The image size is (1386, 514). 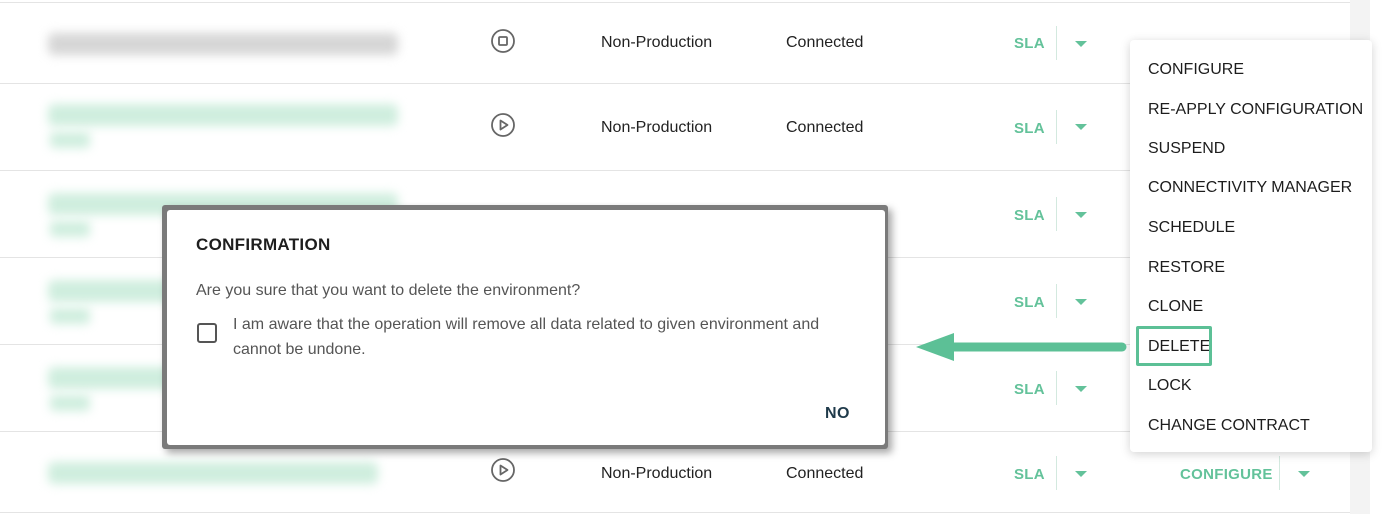 I want to click on dialog-title: CONFIRMATION, so click(x=263, y=244).